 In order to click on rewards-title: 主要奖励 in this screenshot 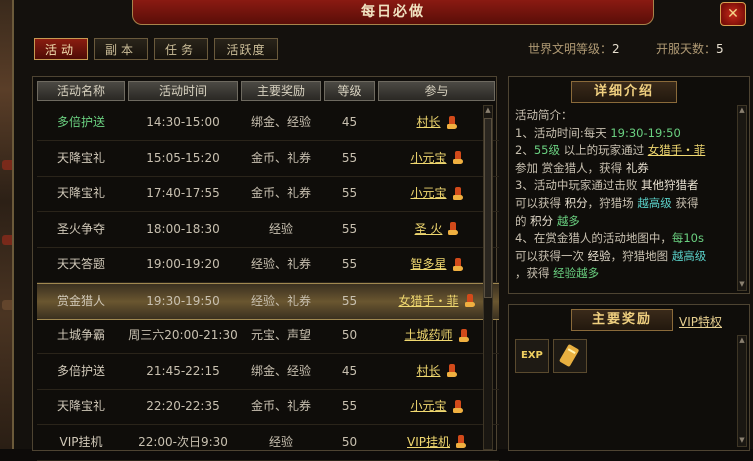, I will do `click(622, 320)`.